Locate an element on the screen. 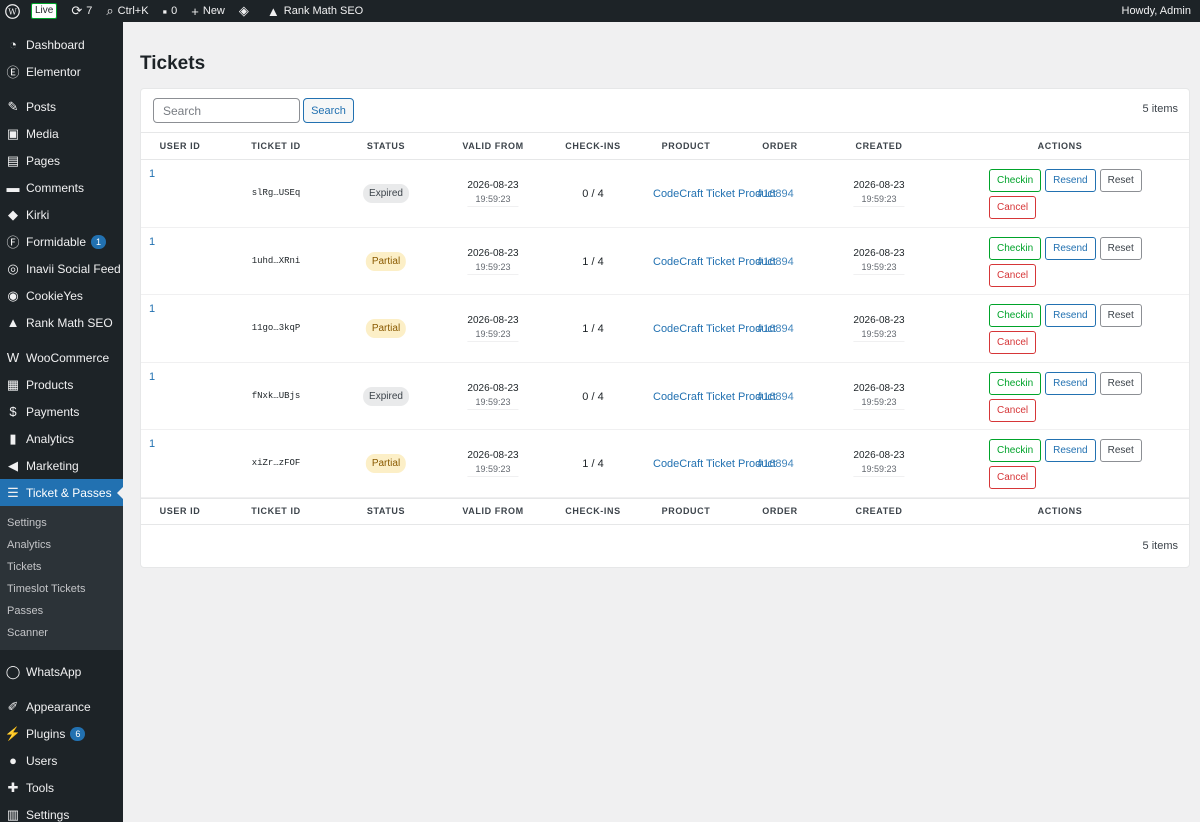 The width and height of the screenshot is (1200, 822). rankmath-link: ▲ Rank Math SEO is located at coordinates (315, 11).